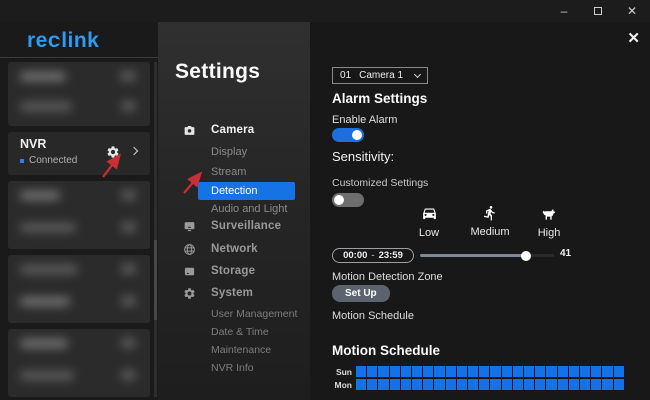 This screenshot has height=400, width=650. What do you see at coordinates (134, 151) in the screenshot?
I see `chevron-right-icon` at bounding box center [134, 151].